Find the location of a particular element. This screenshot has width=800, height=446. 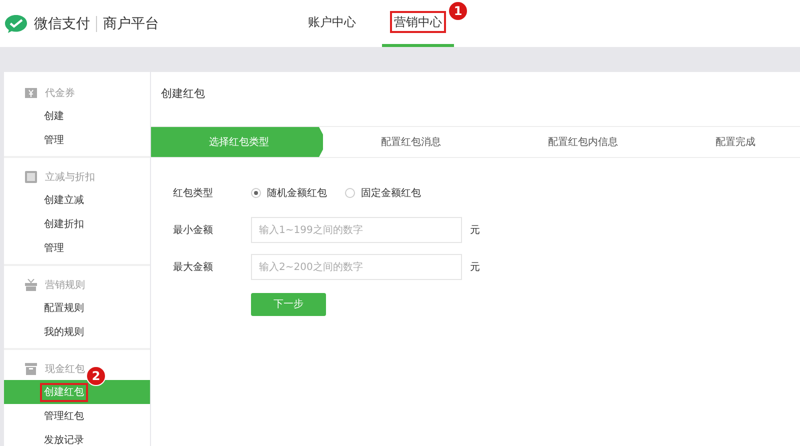

platform-name: 商户平台 is located at coordinates (131, 23).